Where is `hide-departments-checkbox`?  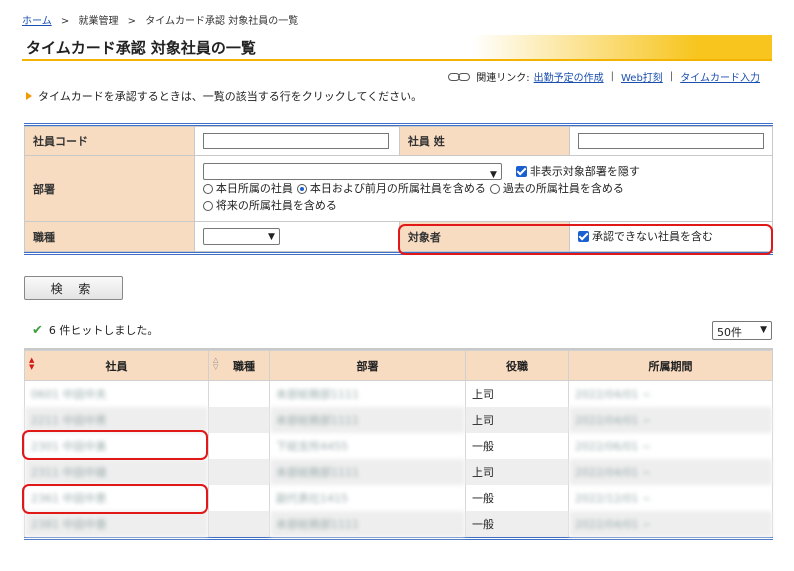
hide-departments-checkbox is located at coordinates (521, 171).